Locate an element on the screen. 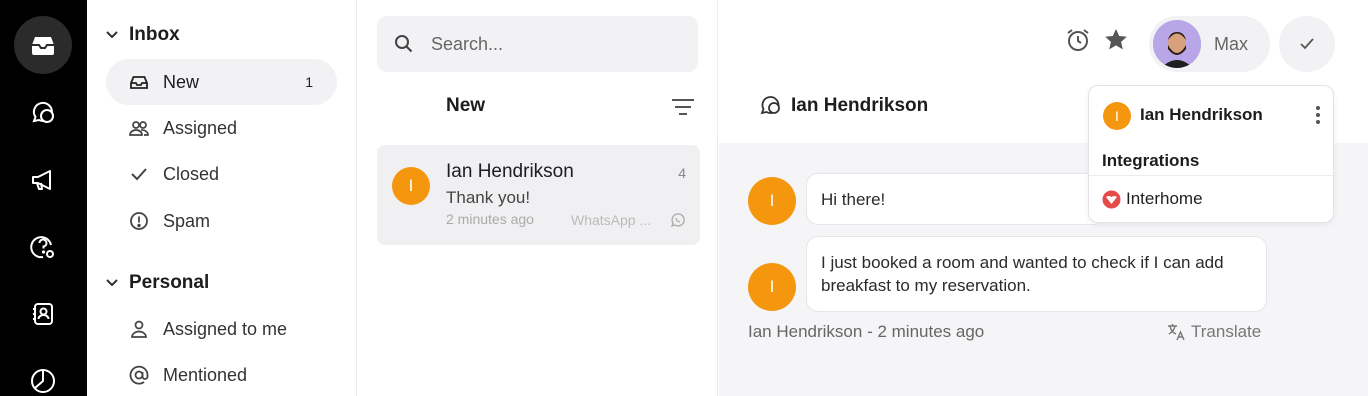  alert-circle-icon is located at coordinates (139, 221).